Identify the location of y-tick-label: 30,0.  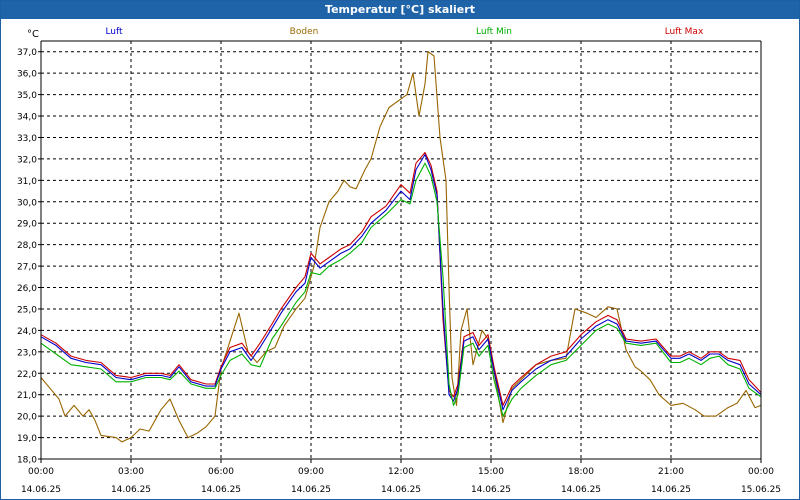
(27, 203).